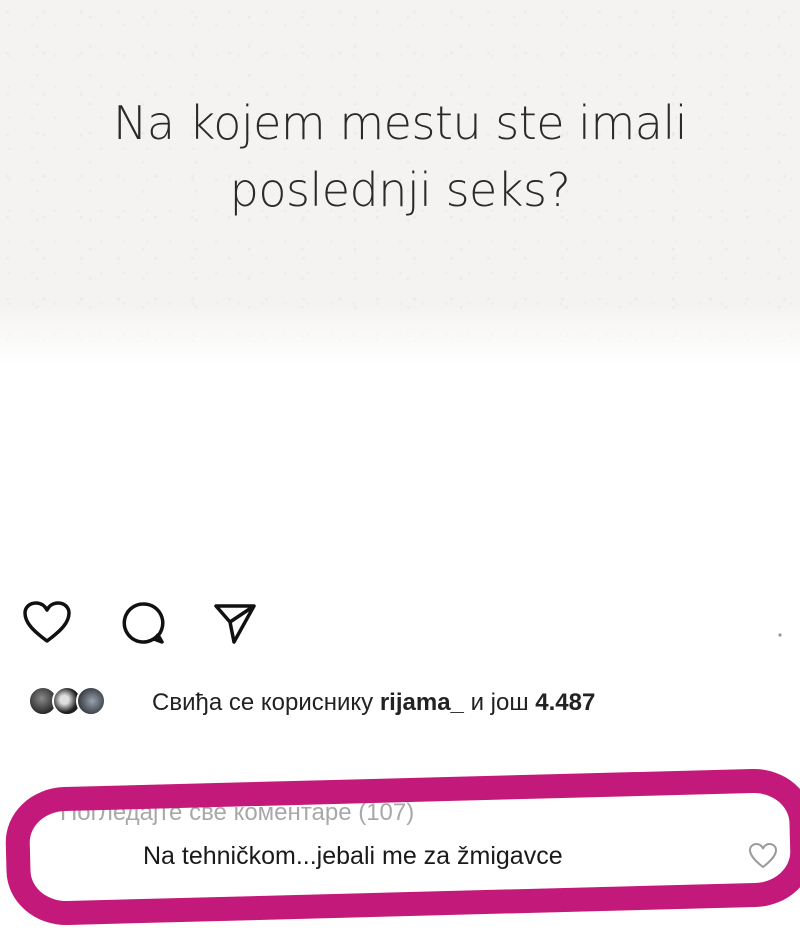  What do you see at coordinates (143, 625) in the screenshot?
I see `comment-bubble-icon` at bounding box center [143, 625].